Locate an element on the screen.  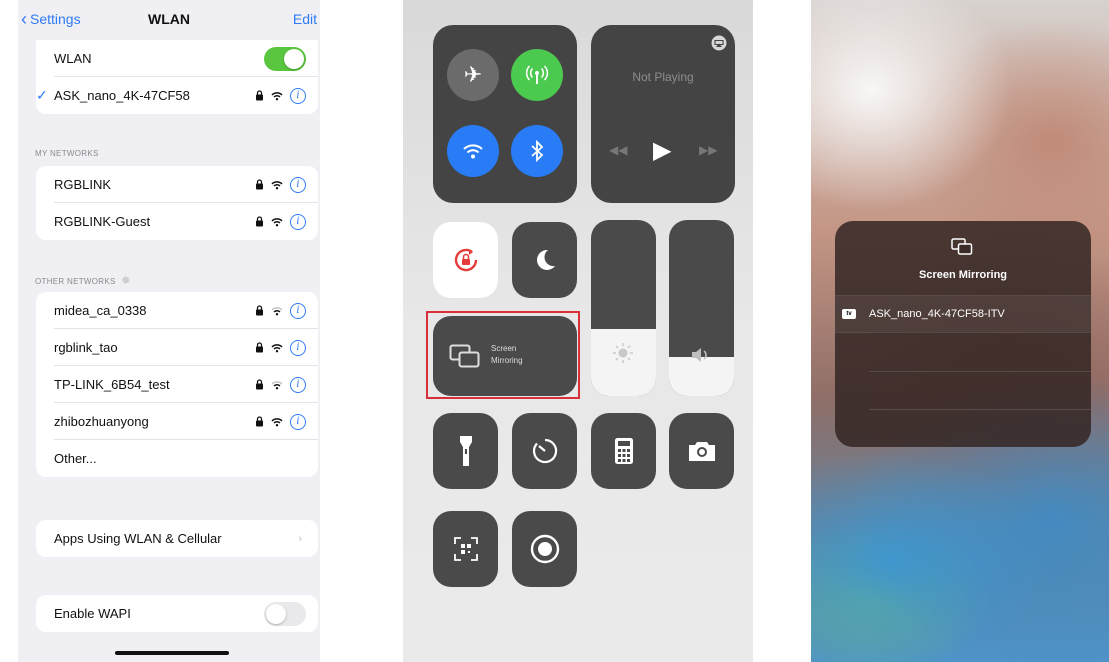
wlan-toggle-row: WLAN is located at coordinates (177, 58).